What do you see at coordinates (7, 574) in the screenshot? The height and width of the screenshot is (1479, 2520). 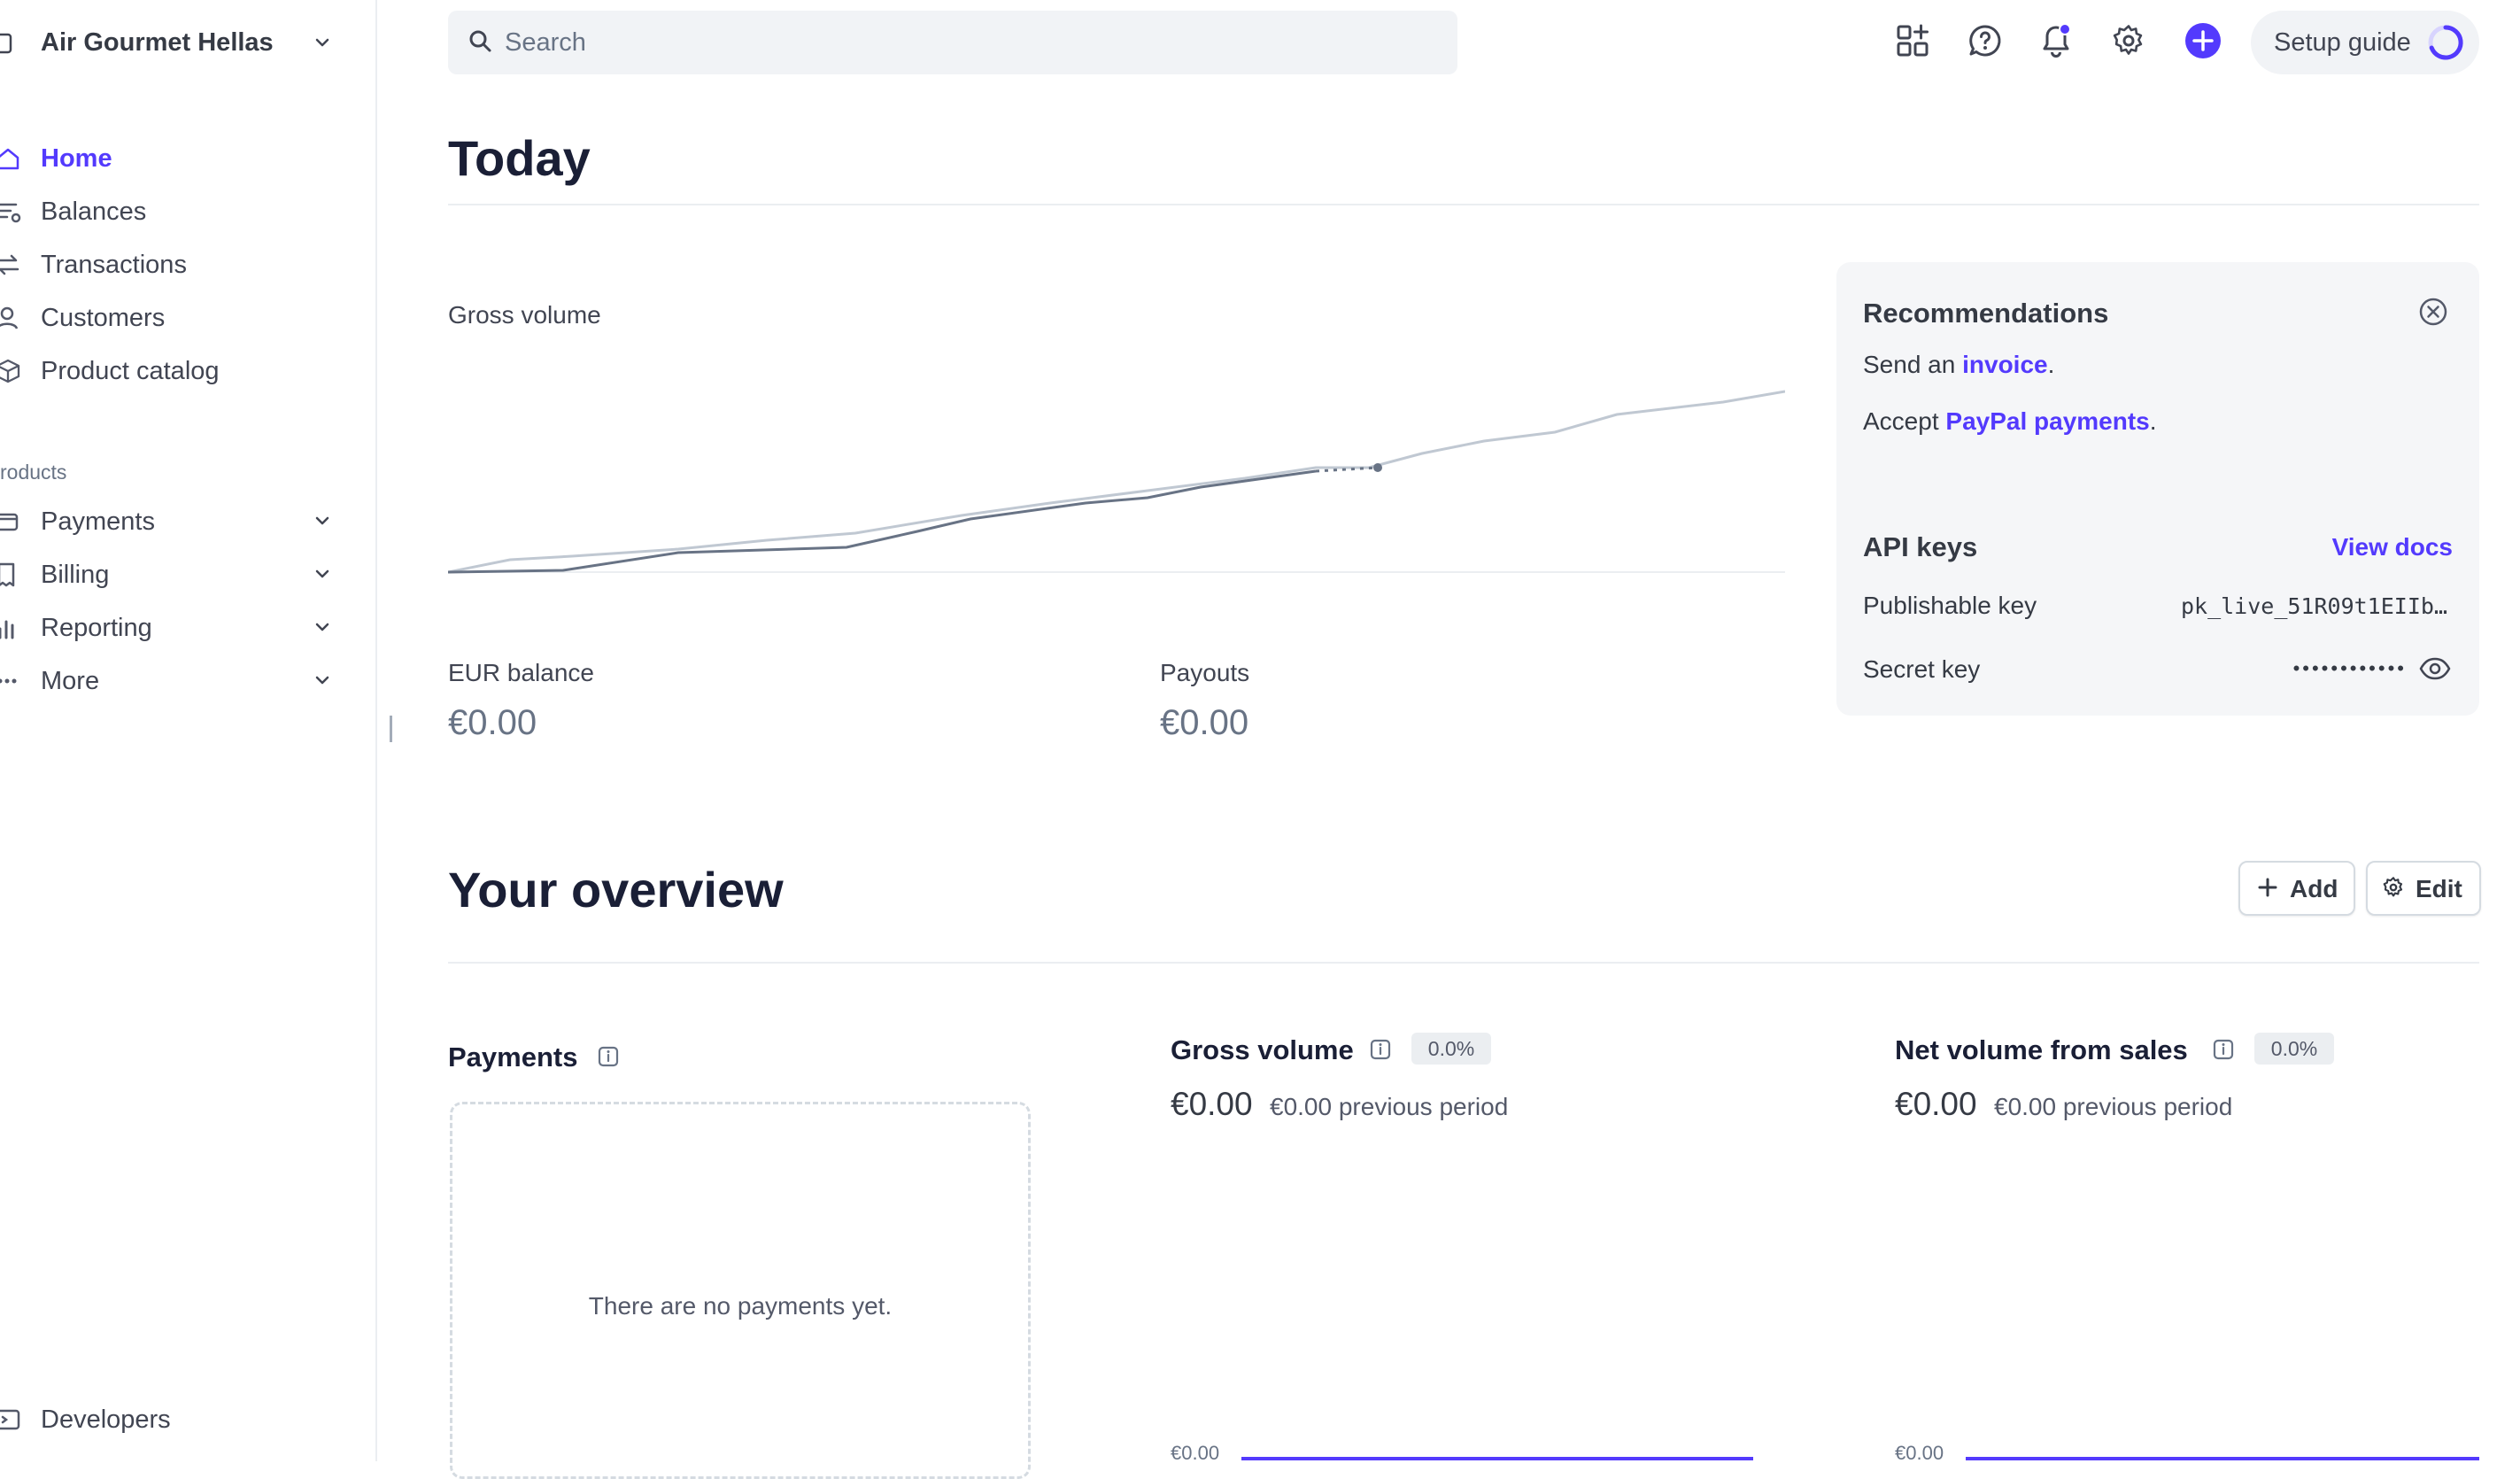 I see `billing-icon` at bounding box center [7, 574].